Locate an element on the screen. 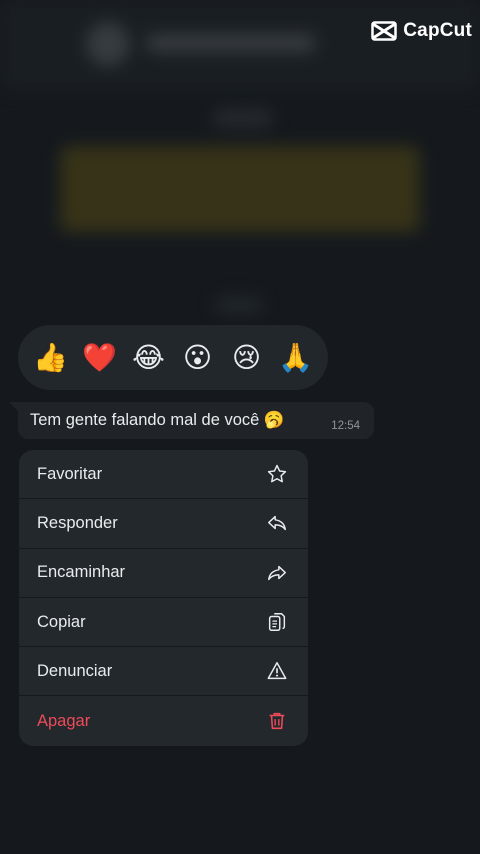  warning-icon is located at coordinates (277, 671).